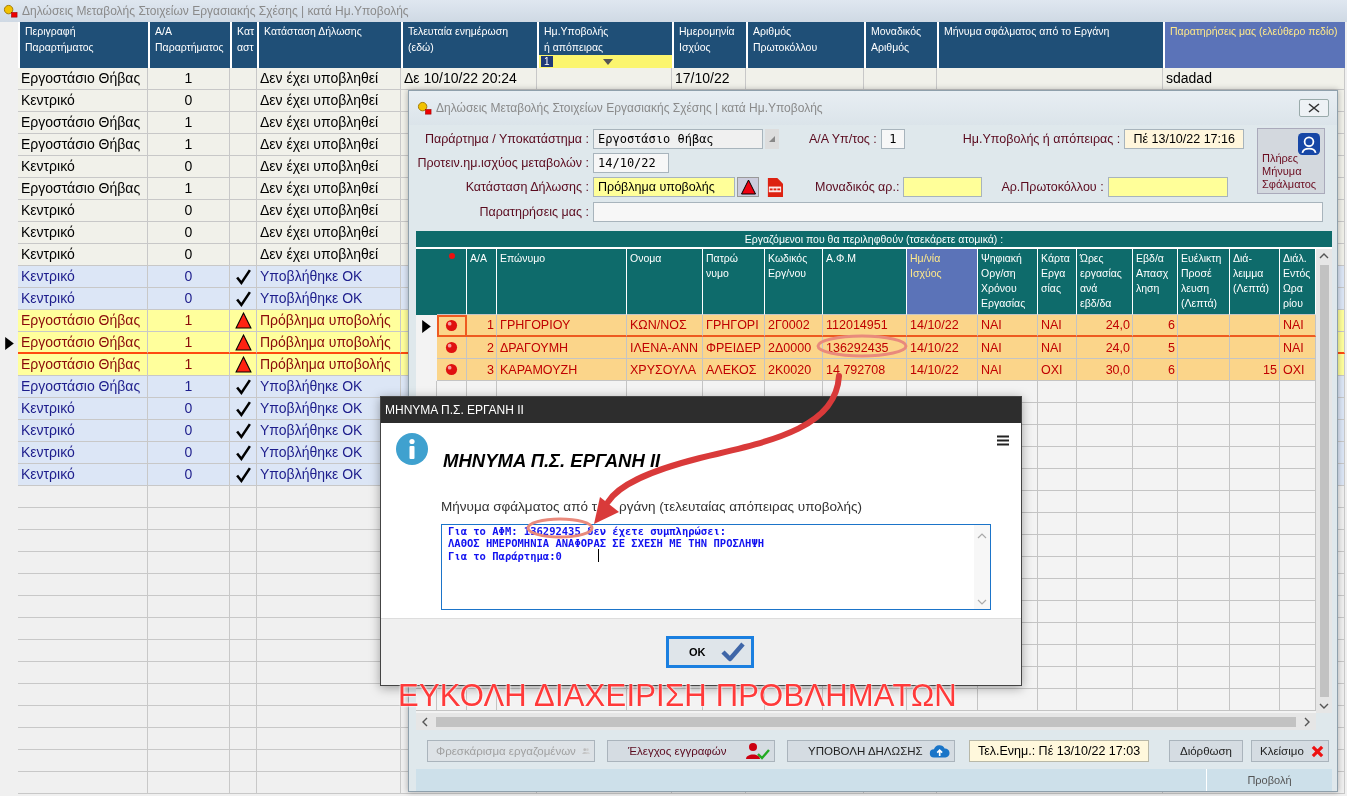 The height and width of the screenshot is (796, 1347). What do you see at coordinates (934, 347) in the screenshot?
I see `table-cell: 14/10/22` at bounding box center [934, 347].